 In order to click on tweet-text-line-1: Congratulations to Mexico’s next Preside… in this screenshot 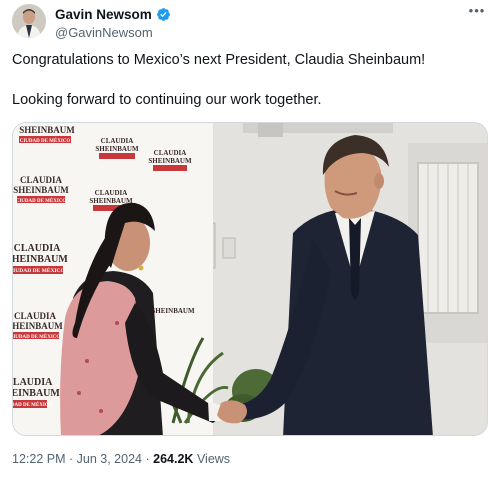, I will do `click(219, 60)`.